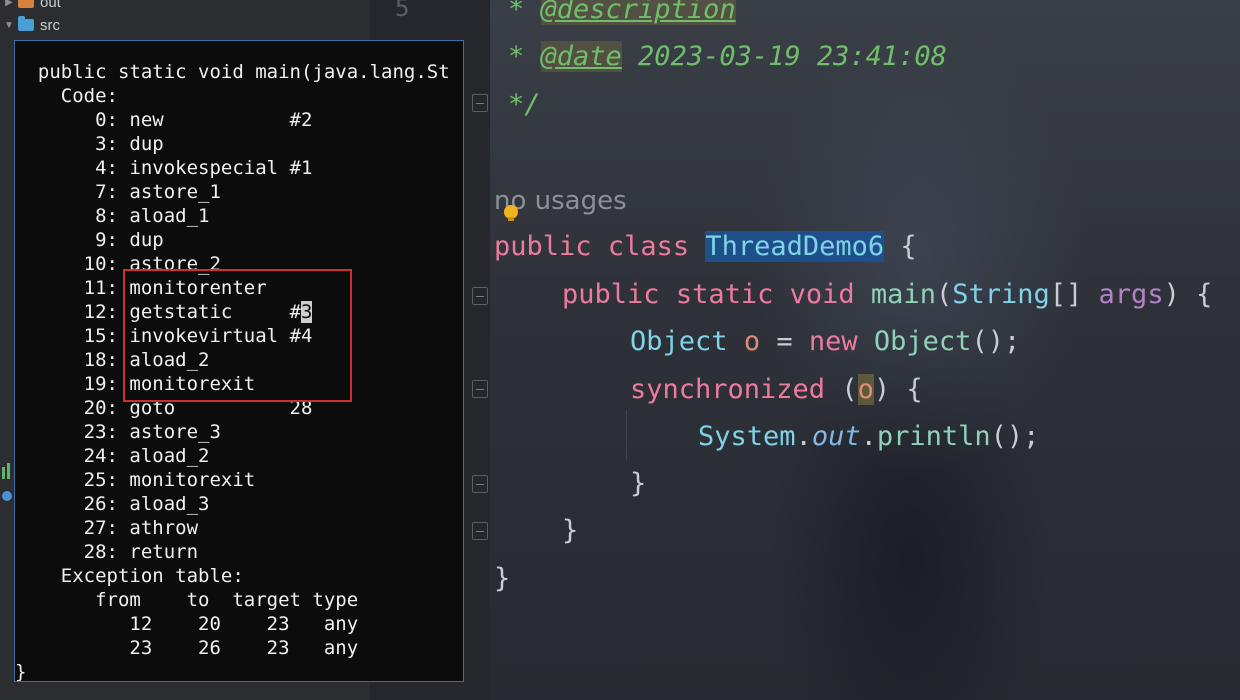  Describe the element at coordinates (66, 96) in the screenshot. I see `terminal-line: Code:` at that location.